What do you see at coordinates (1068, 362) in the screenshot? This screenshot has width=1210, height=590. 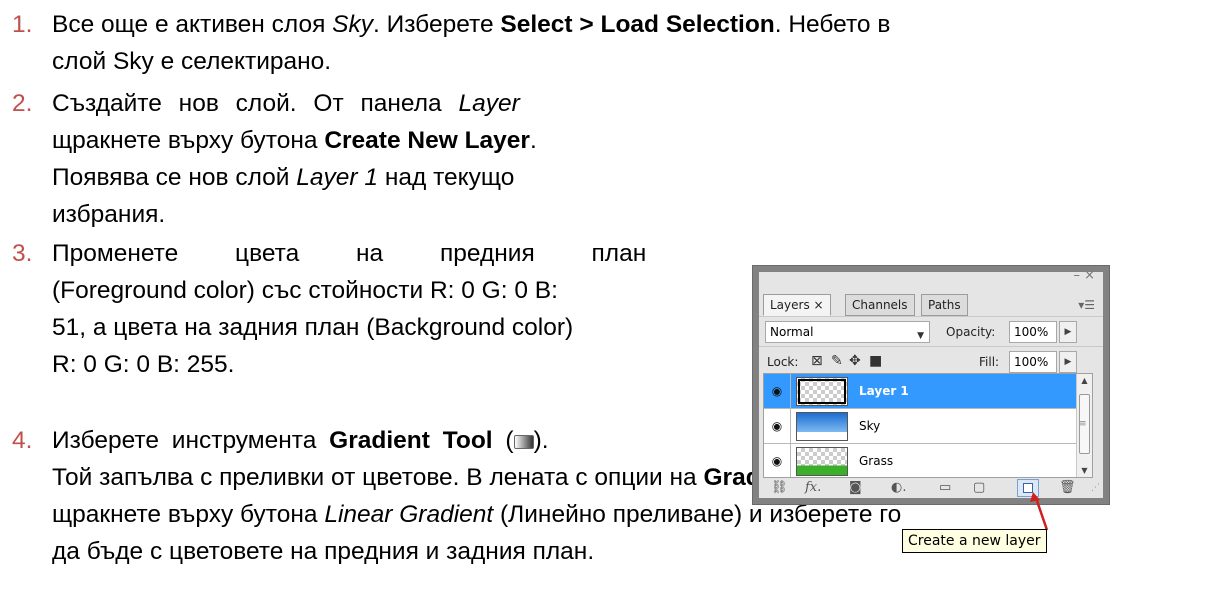 I see `fill-arrow-icon: ▶` at bounding box center [1068, 362].